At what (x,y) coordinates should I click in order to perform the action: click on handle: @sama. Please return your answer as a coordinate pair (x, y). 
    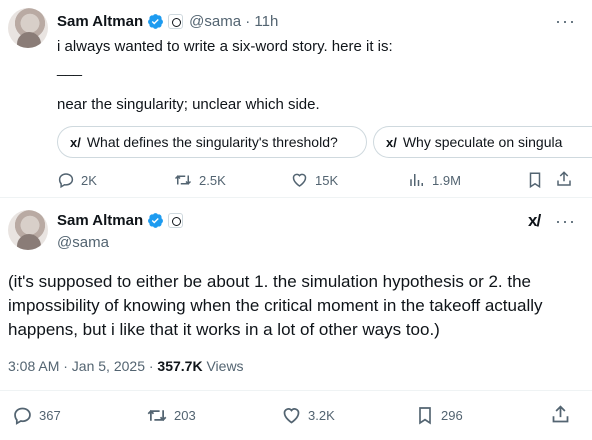
    Looking at the image, I should click on (83, 242).